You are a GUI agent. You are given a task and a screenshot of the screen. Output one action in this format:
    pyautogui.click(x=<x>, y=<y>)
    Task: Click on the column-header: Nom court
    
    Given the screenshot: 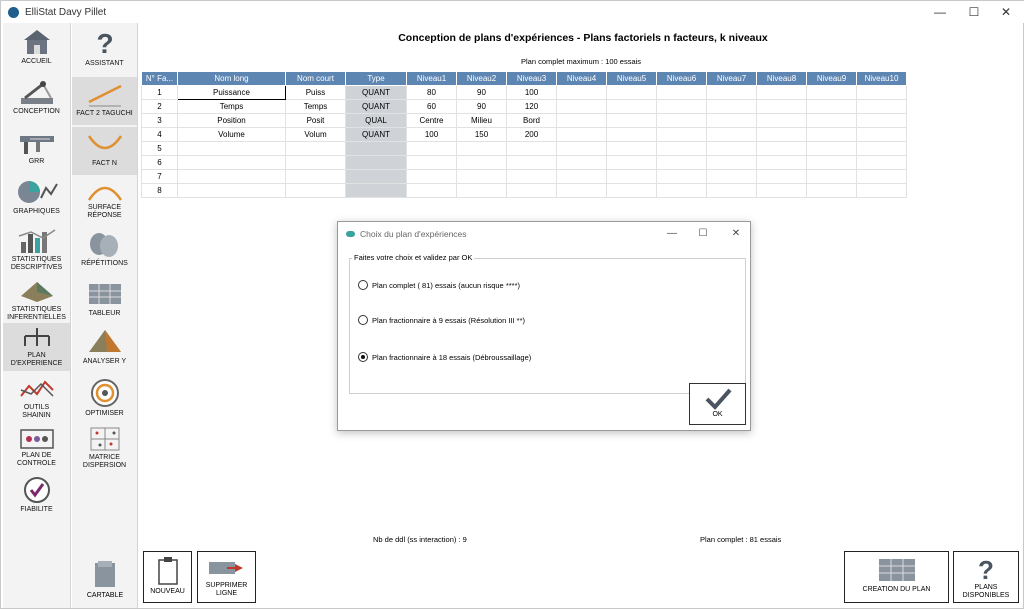 What is the action you would take?
    pyautogui.click(x=315, y=78)
    